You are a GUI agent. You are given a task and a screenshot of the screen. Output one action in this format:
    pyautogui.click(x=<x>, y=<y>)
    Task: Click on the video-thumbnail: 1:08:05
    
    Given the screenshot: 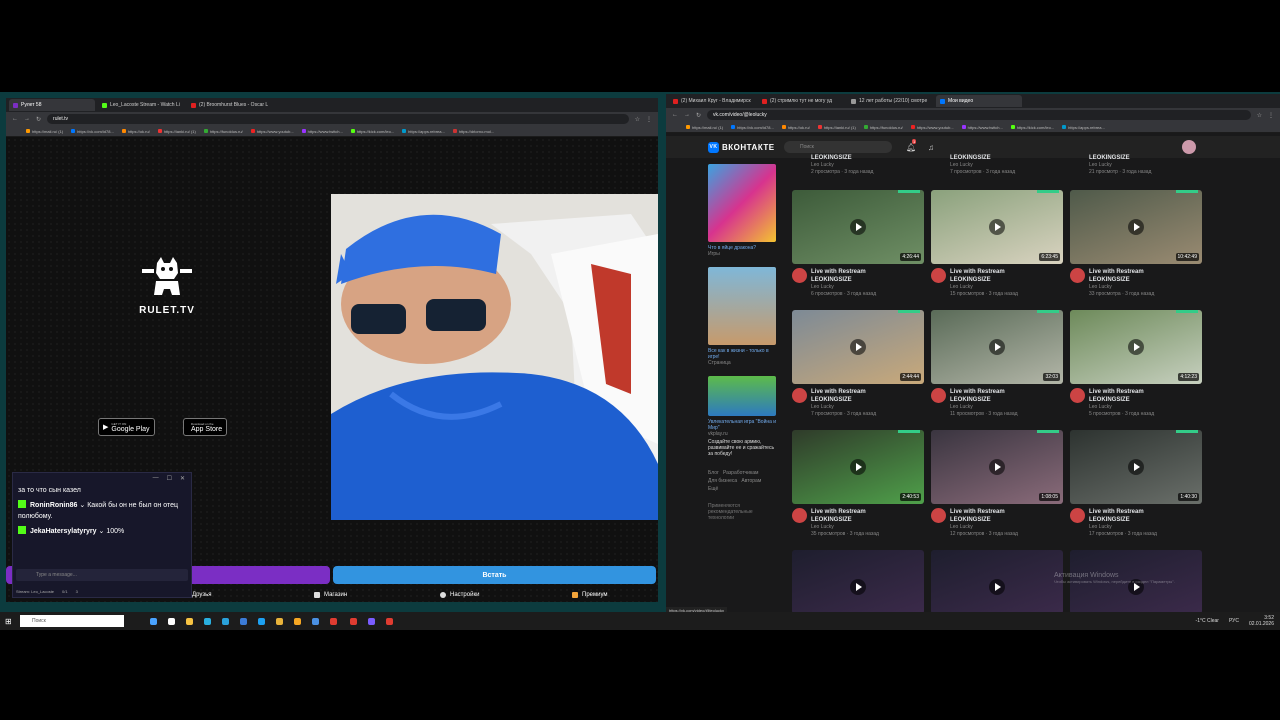 What is the action you would take?
    pyautogui.click(x=997, y=467)
    